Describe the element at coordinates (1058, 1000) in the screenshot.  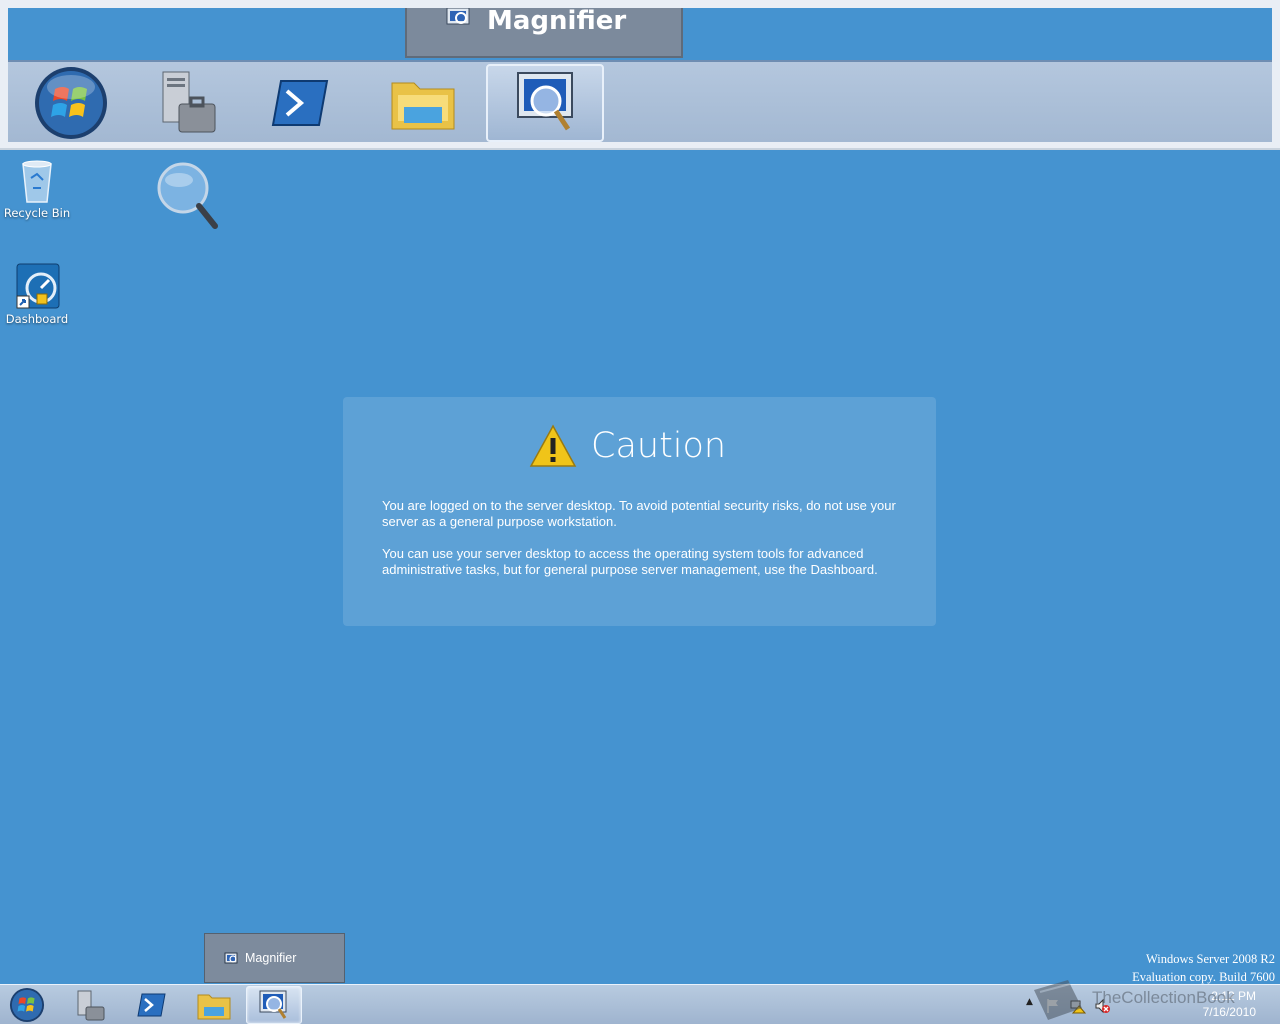
I see `book-watermark-icon` at that location.